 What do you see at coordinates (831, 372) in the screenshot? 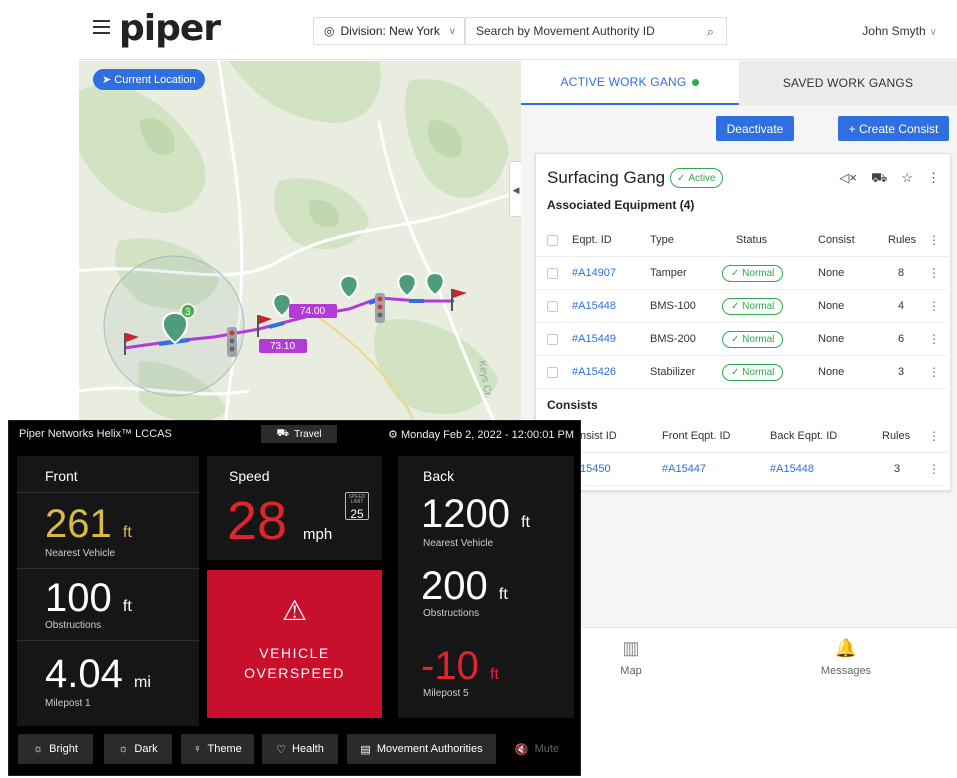
I see `consist-value: None` at bounding box center [831, 372].